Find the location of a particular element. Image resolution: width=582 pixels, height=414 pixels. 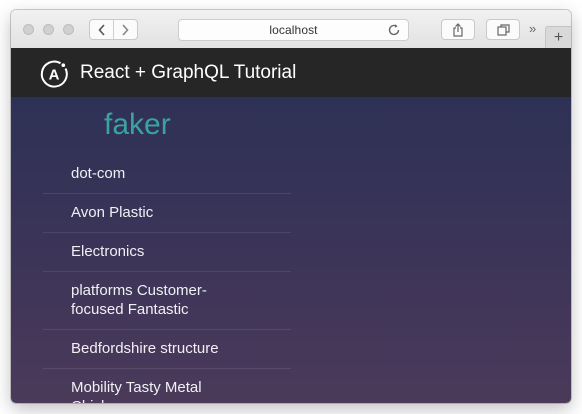

list-item: Bedfordshire structure is located at coordinates (167, 349).